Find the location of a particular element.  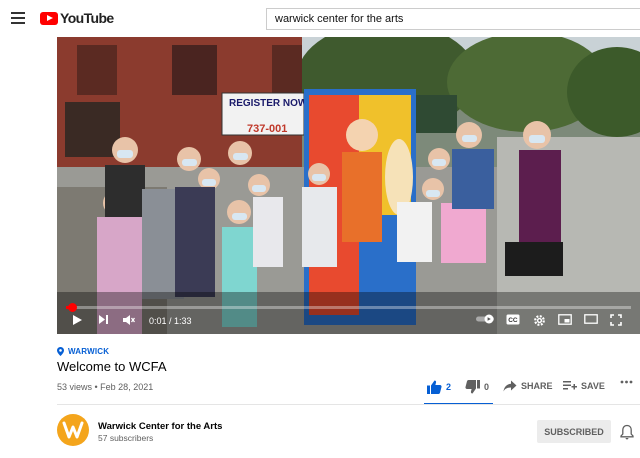

theater-mode-button is located at coordinates (593, 322).